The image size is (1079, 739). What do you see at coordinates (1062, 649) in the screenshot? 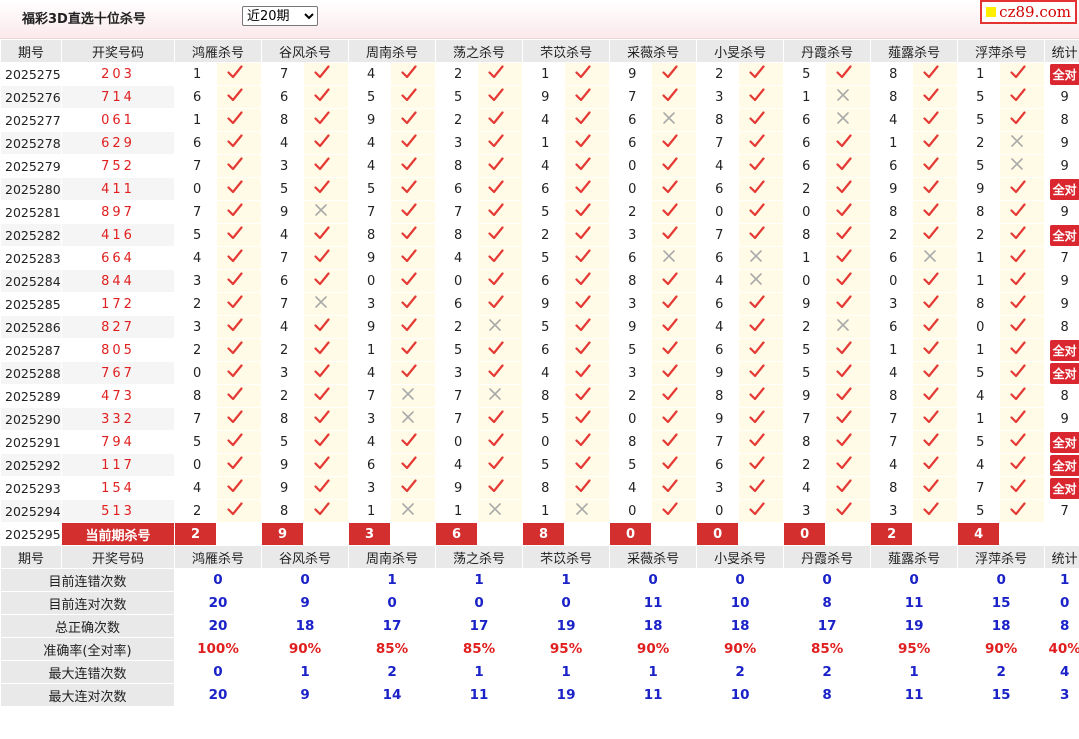
I see `stat-value: 40%` at bounding box center [1062, 649].